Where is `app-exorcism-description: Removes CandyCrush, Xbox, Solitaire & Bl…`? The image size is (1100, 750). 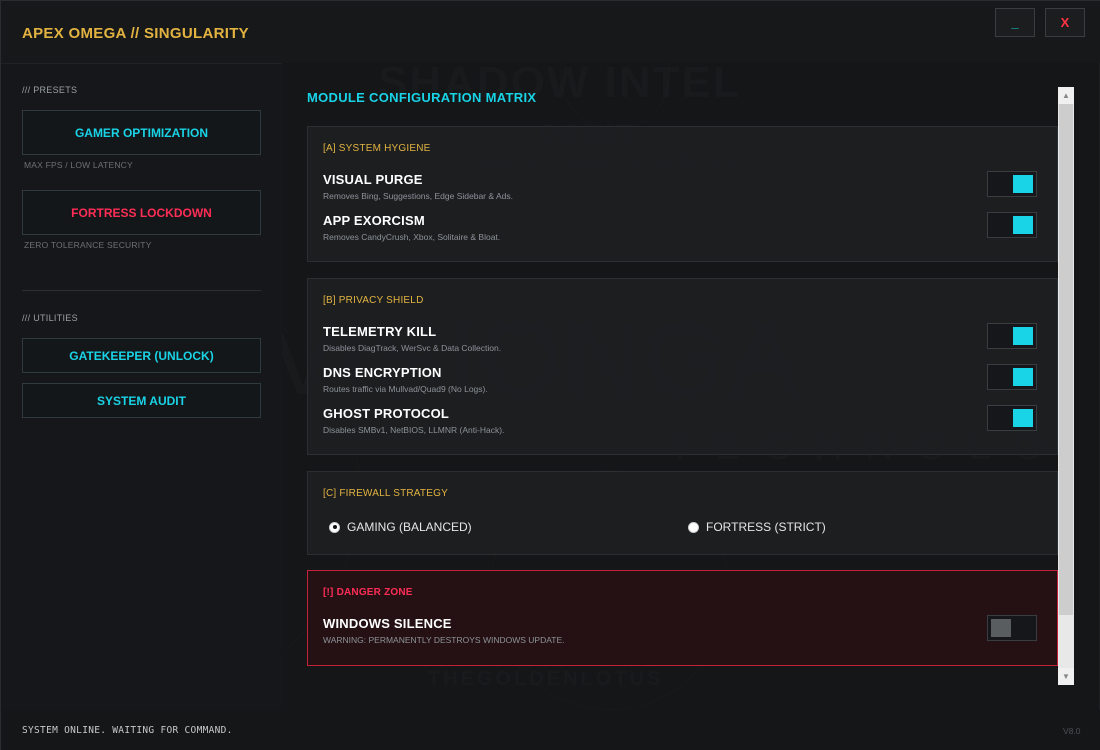 app-exorcism-description: Removes CandyCrush, Xbox, Solitaire & Bl… is located at coordinates (412, 237).